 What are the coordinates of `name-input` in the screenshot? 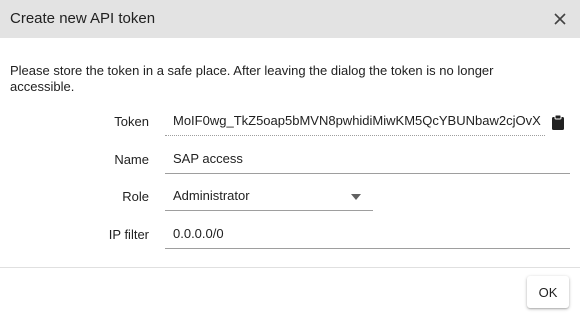 It's located at (368, 158).